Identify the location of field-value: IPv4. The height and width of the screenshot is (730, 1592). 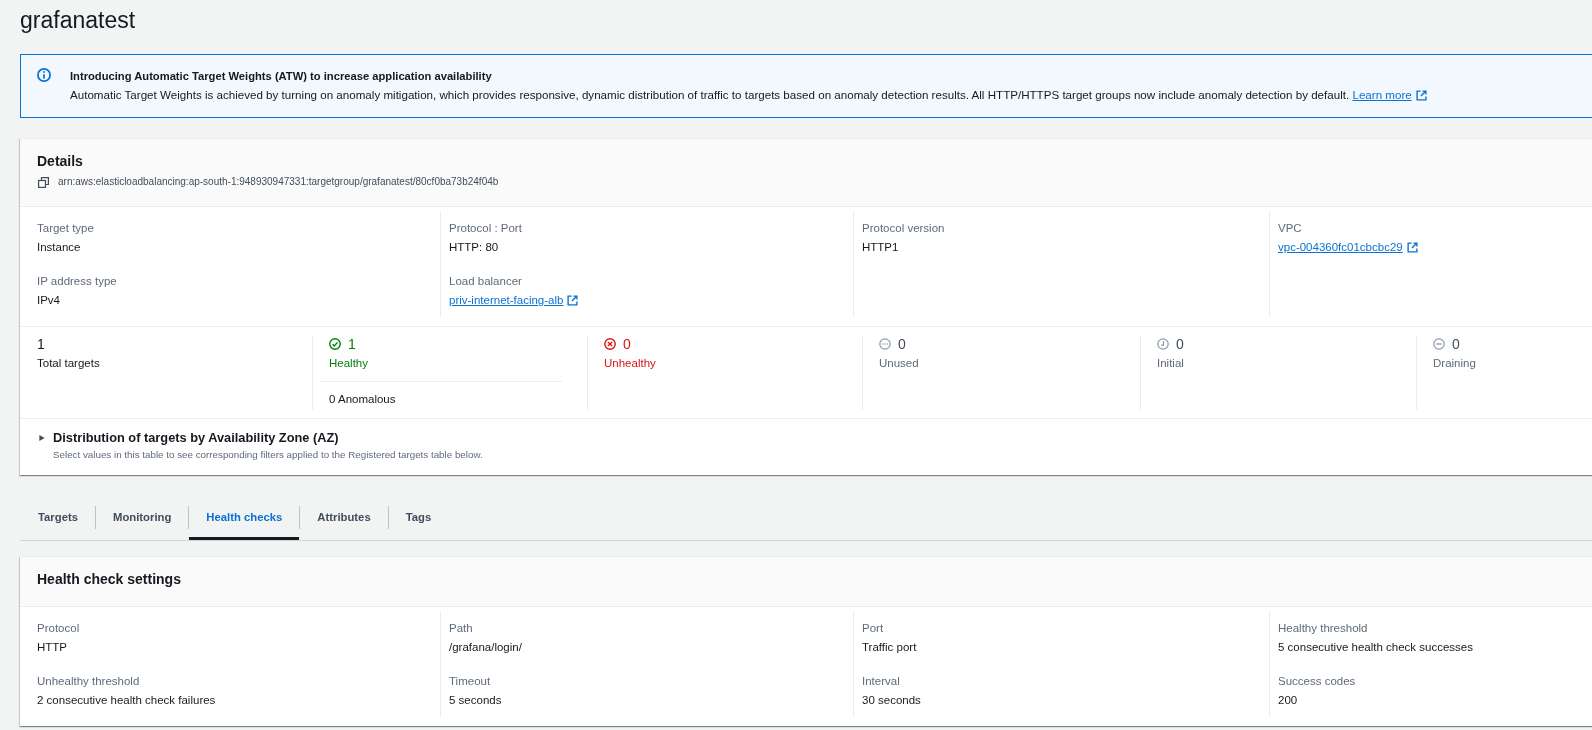
(48, 300).